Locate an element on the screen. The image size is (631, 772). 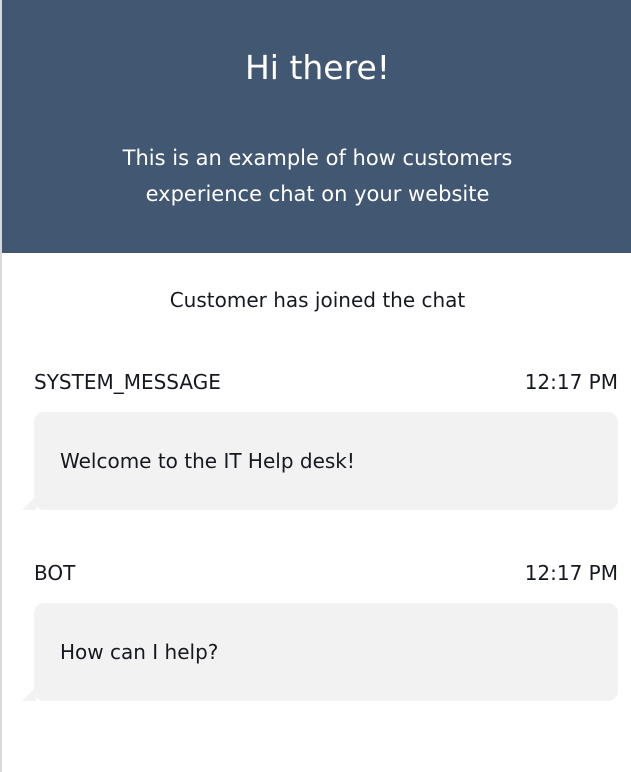
message-header-system: SYSTEM_MESSAGE 12:17 PM is located at coordinates (326, 382).